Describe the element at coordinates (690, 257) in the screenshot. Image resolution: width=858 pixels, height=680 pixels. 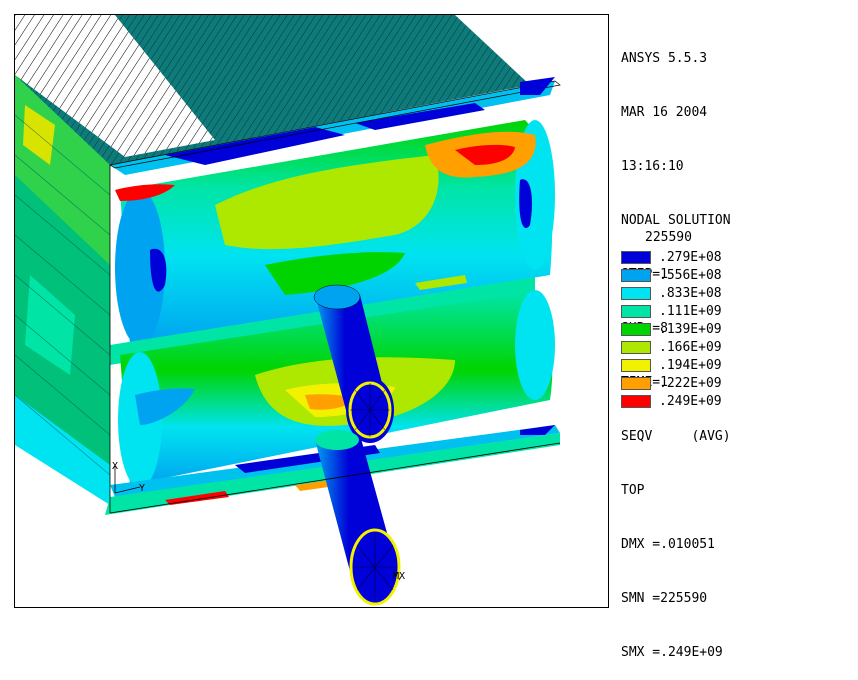
I see `legend-label: .279E+08` at that location.